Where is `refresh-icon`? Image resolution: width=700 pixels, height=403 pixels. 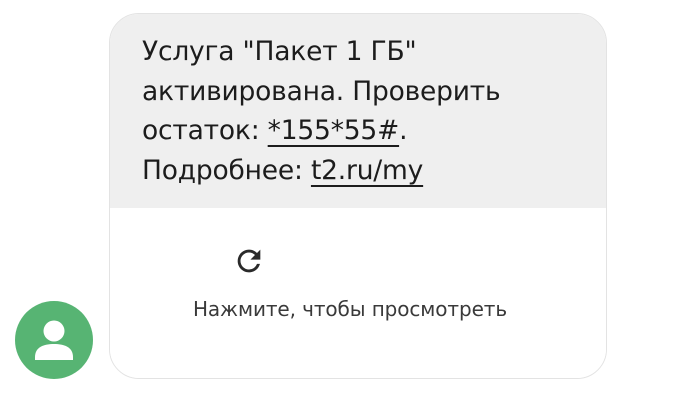 refresh-icon is located at coordinates (249, 261).